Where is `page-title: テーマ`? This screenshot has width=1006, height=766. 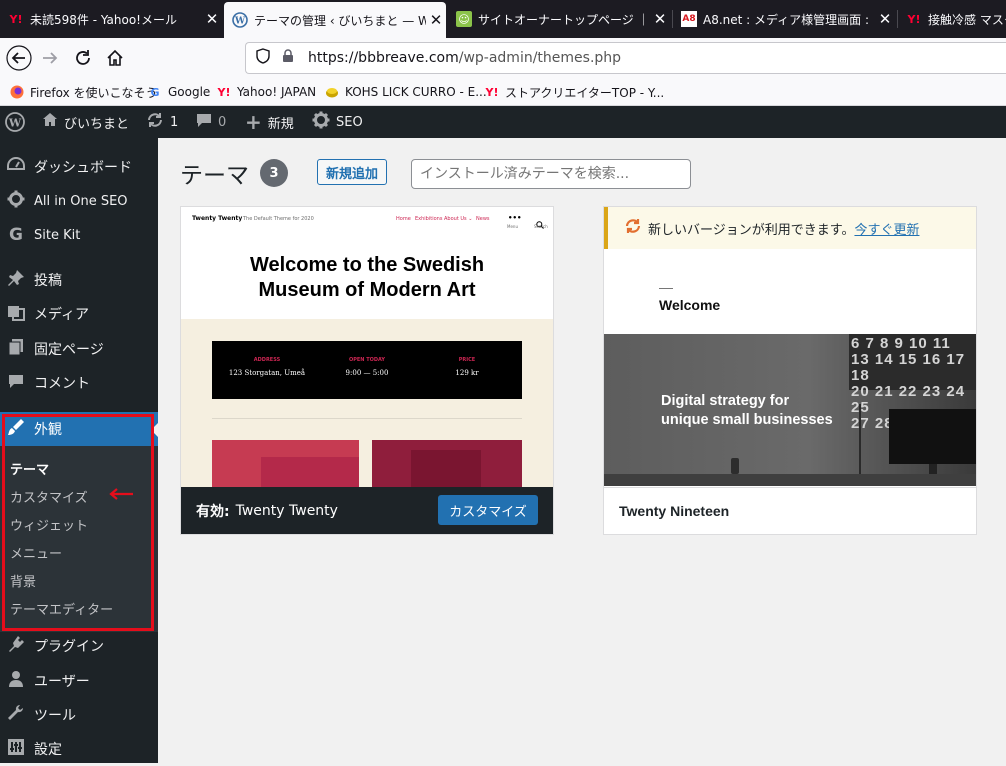 page-title: テーマ is located at coordinates (214, 176).